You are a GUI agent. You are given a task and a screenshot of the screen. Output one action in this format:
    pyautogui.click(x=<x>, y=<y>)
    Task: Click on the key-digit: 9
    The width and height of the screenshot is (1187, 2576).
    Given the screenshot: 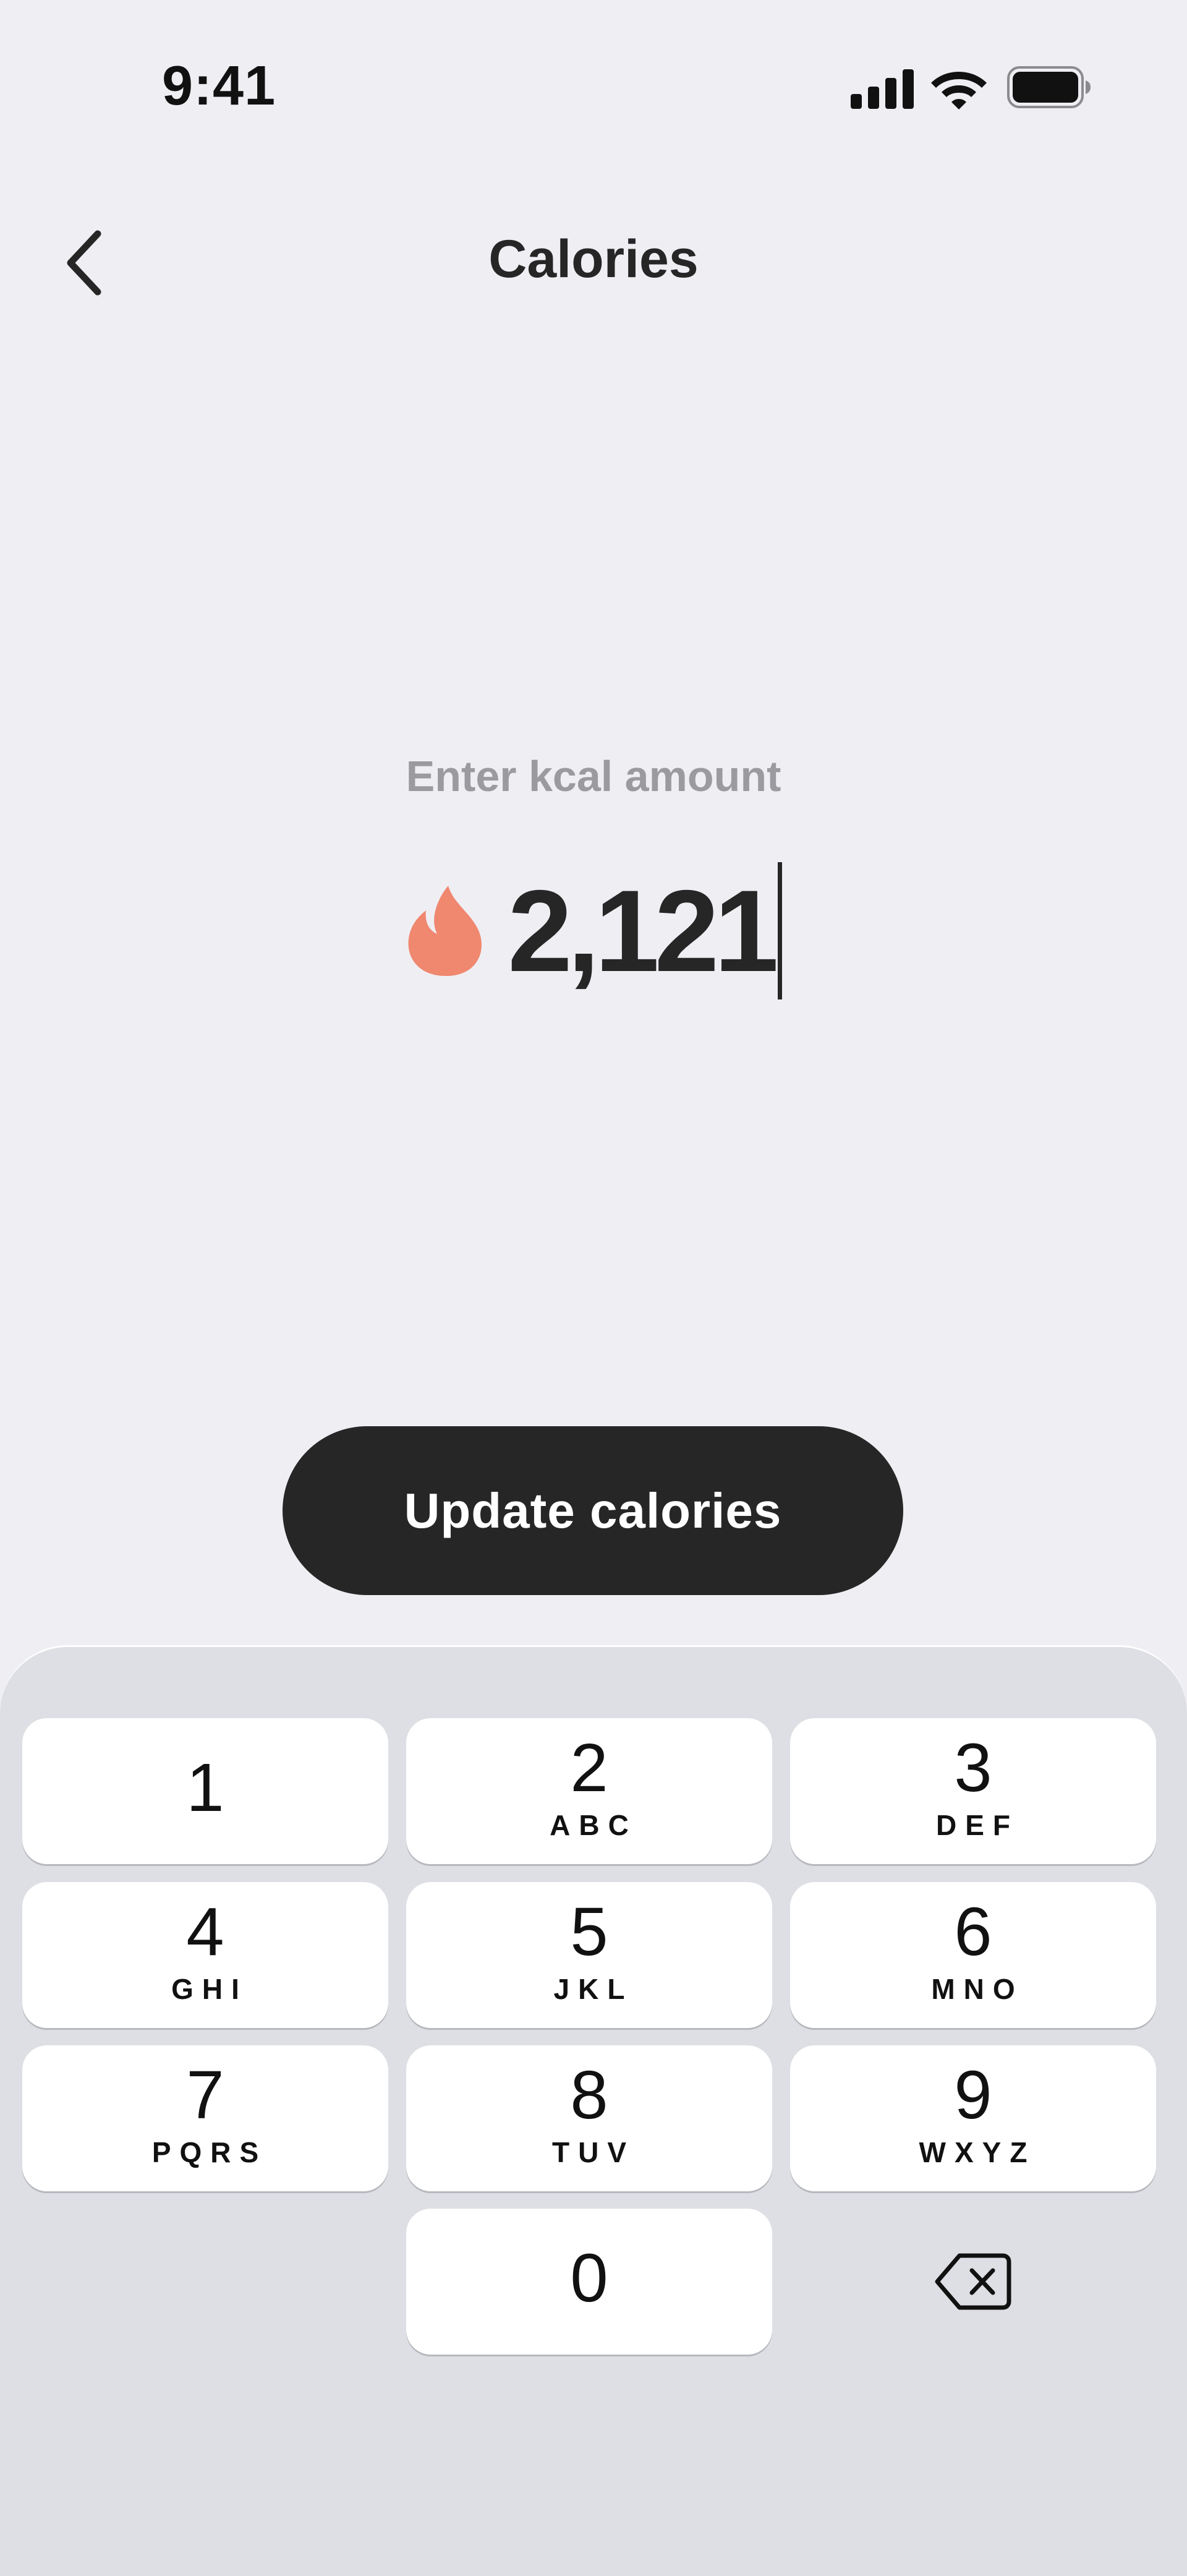 What is the action you would take?
    pyautogui.click(x=973, y=2095)
    